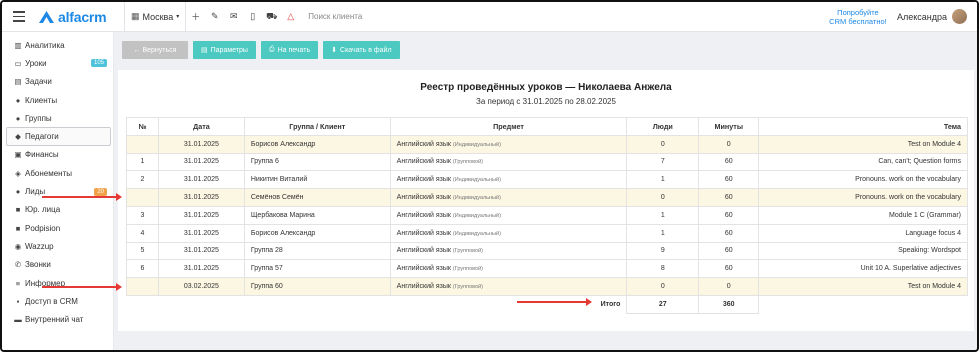 Image resolution: width=979 pixels, height=352 pixels. I want to click on total-minutes: 360, so click(729, 304).